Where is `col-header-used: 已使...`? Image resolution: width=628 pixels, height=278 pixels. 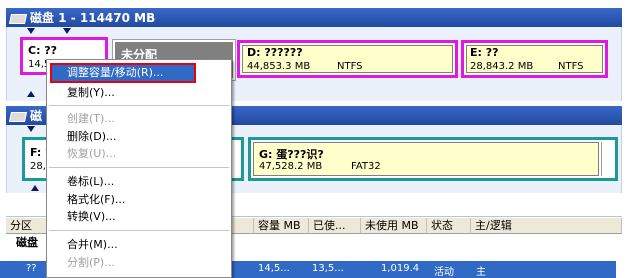 col-header-used: 已使... is located at coordinates (335, 226).